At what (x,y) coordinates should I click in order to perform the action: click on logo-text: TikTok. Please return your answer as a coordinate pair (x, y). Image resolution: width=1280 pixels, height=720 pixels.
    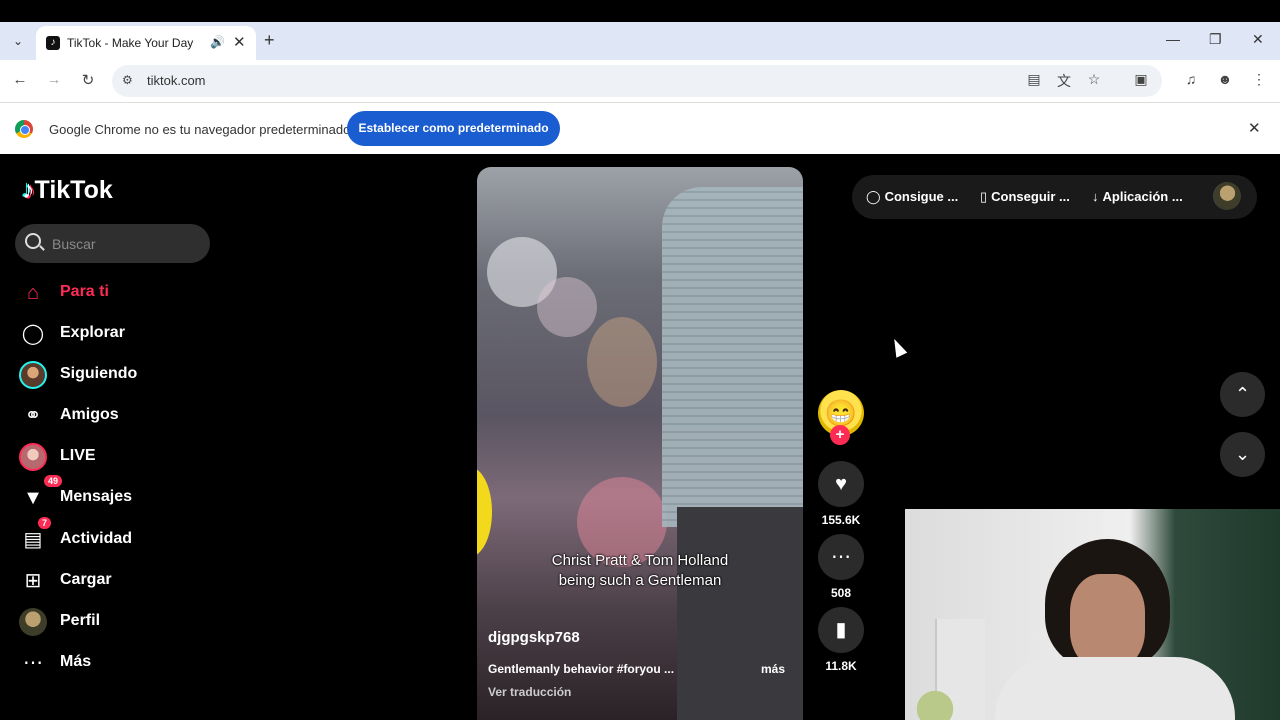
    Looking at the image, I should click on (73, 190).